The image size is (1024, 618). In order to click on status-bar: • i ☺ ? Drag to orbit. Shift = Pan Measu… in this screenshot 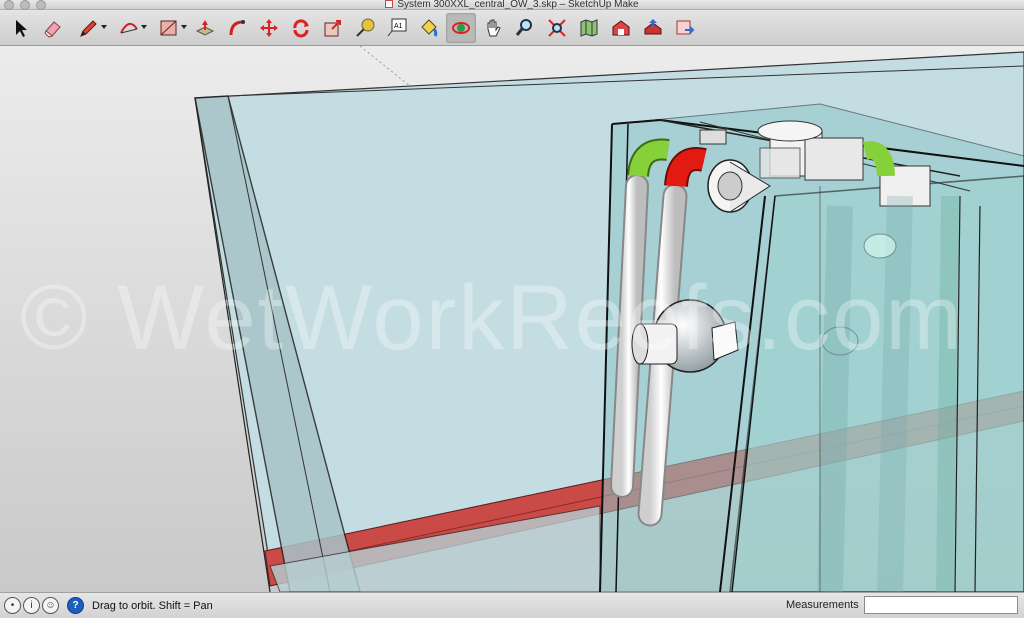, I will do `click(512, 605)`.